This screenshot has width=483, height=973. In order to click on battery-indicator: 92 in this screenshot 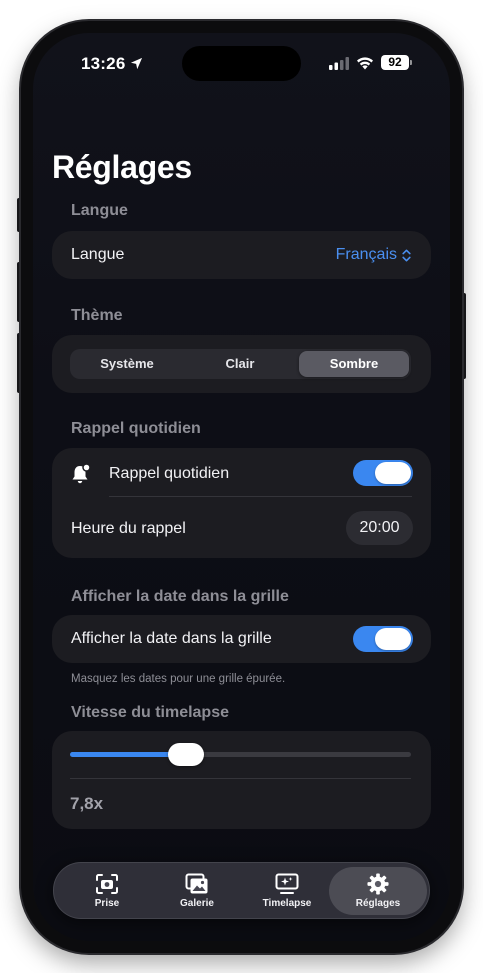, I will do `click(395, 62)`.